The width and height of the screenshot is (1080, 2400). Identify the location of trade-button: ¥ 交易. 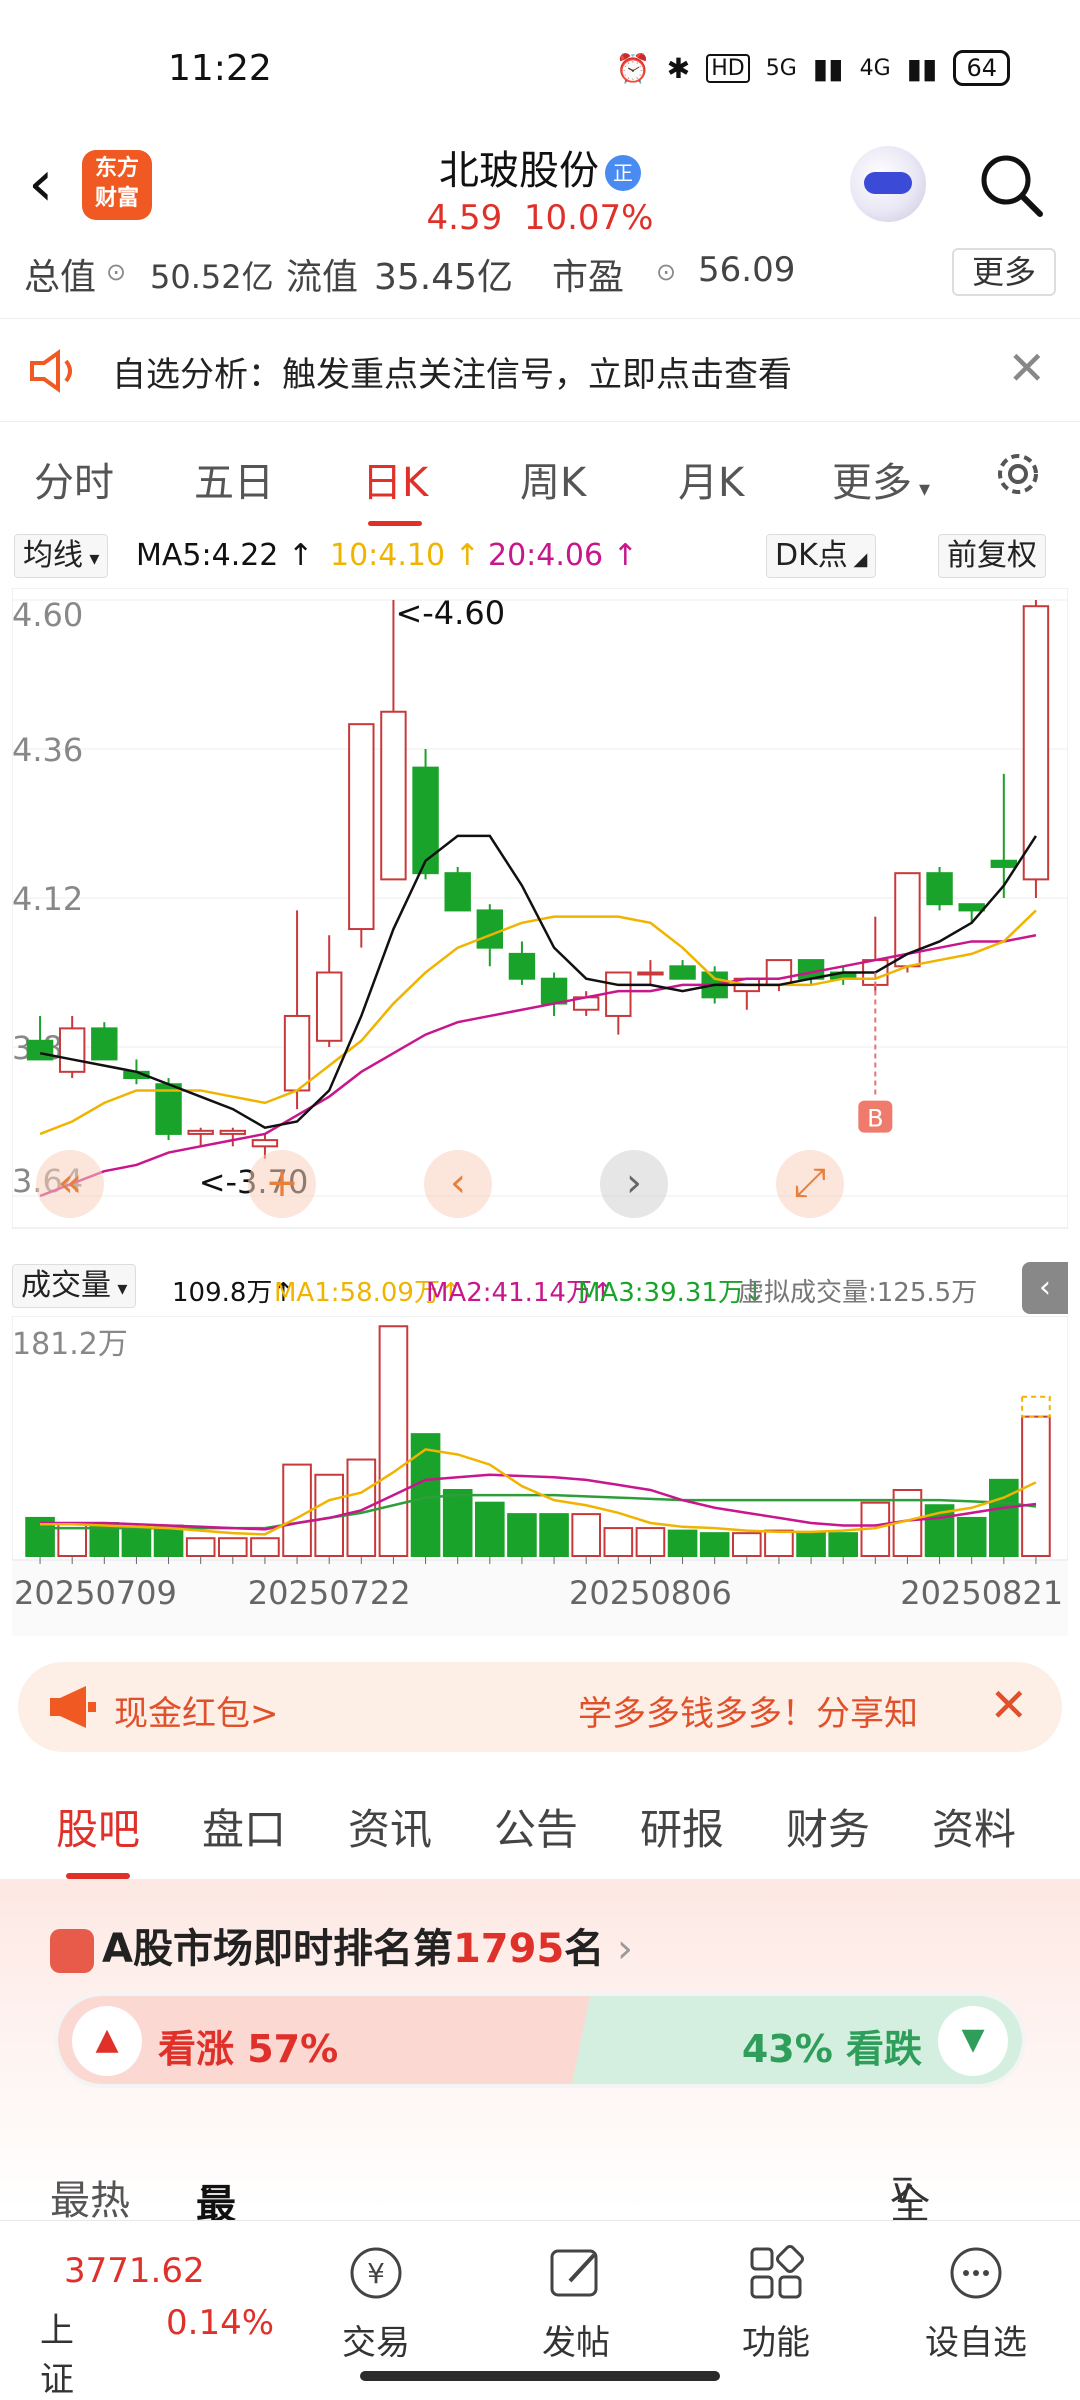
(376, 2298).